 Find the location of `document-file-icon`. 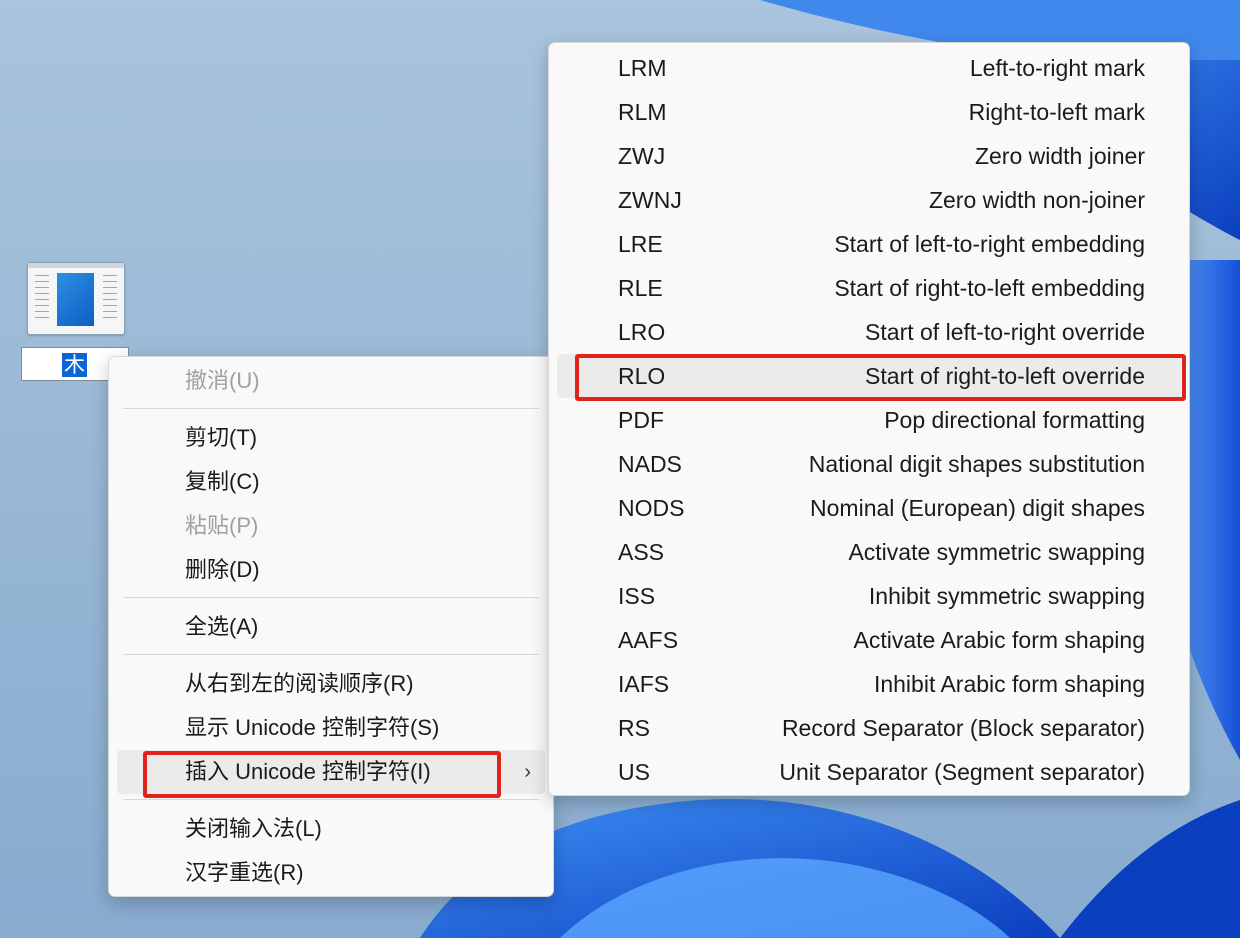

document-file-icon is located at coordinates (76, 298).